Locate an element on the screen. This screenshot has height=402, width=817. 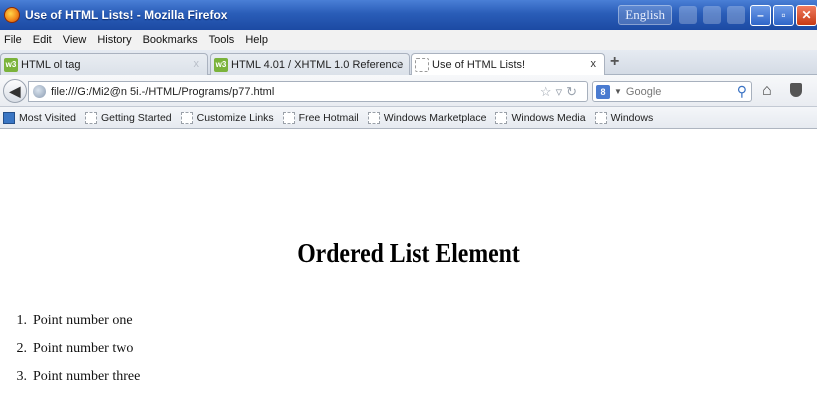
bookmark-getting-started: Getting Started is located at coordinates (128, 117).